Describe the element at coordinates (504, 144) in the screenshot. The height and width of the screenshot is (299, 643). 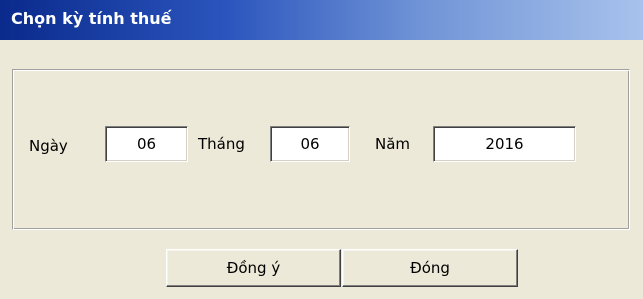
I see `year-field: 2016` at that location.